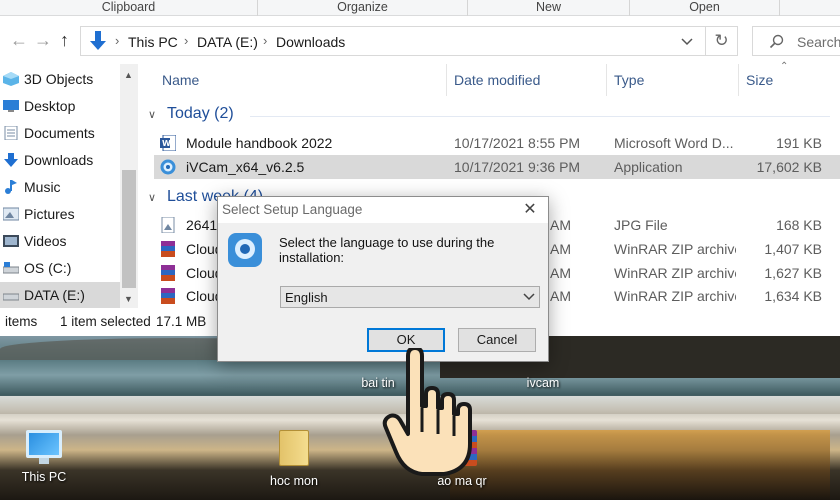  What do you see at coordinates (310, 42) in the screenshot?
I see `breadcrumb-downloads: Downloads` at bounding box center [310, 42].